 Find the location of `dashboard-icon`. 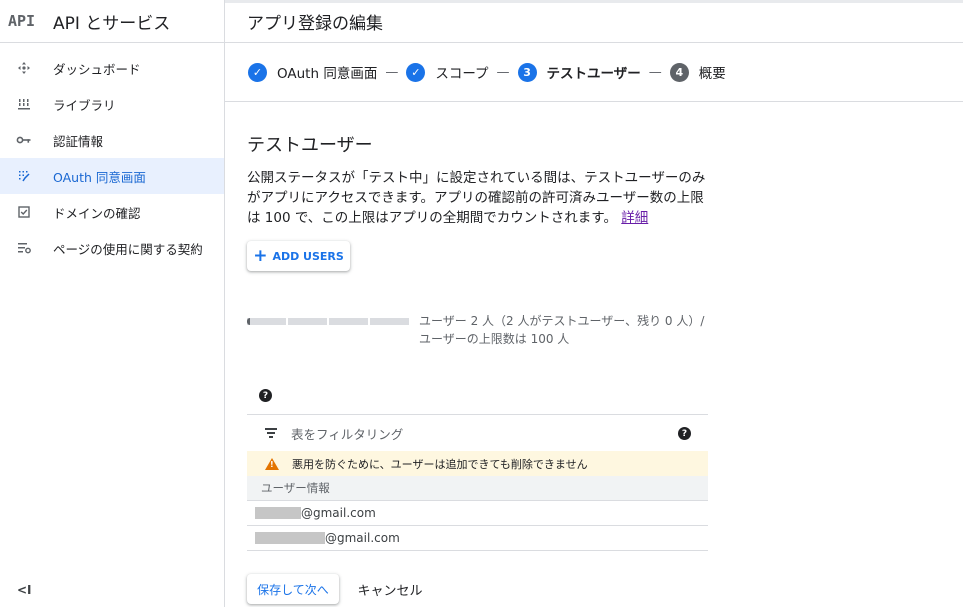

dashboard-icon is located at coordinates (24, 68).